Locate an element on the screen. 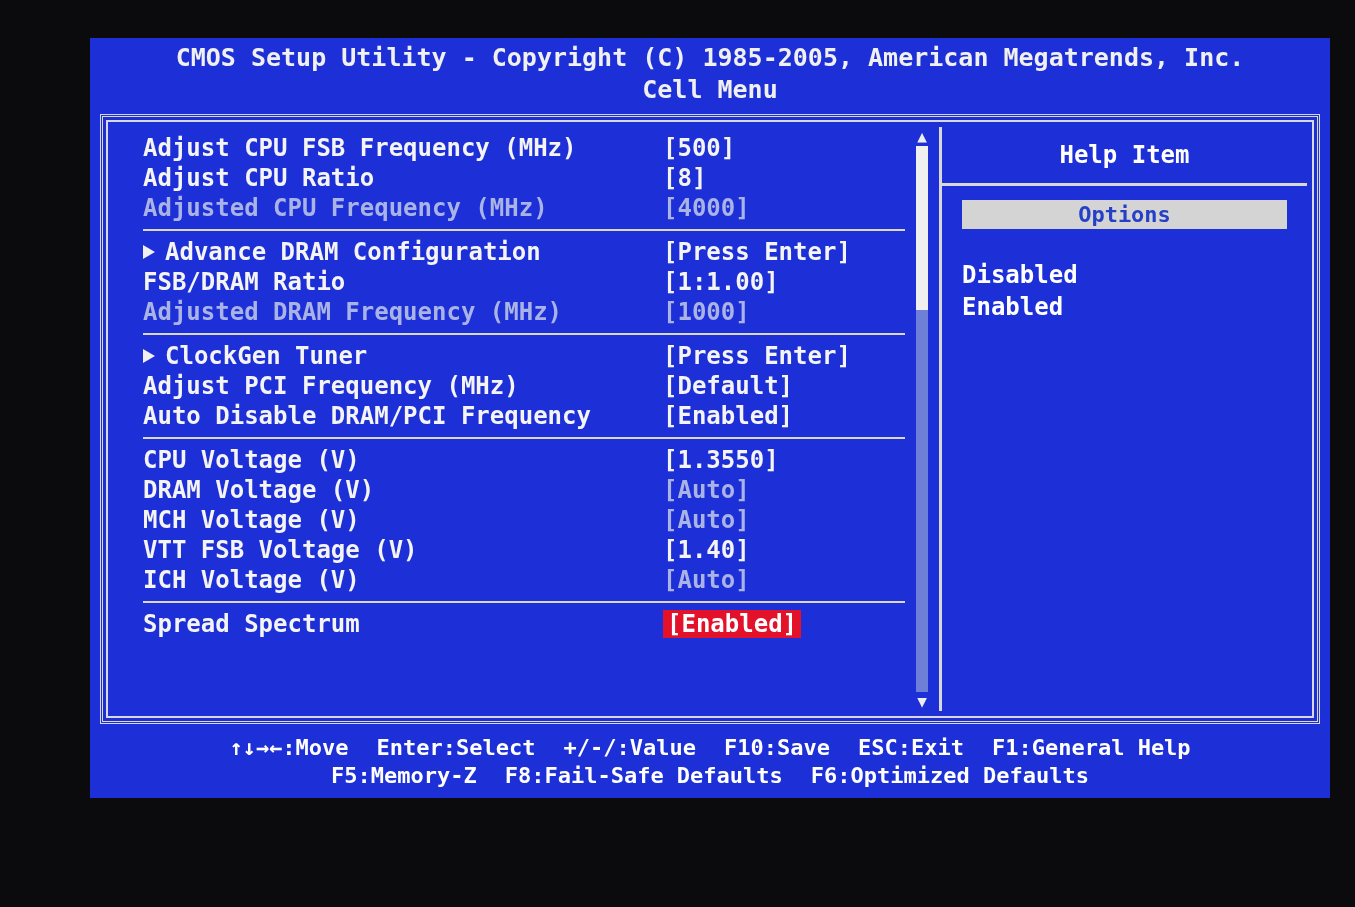 The image size is (1355, 907). key-hint: +/-/:Value is located at coordinates (629, 748).